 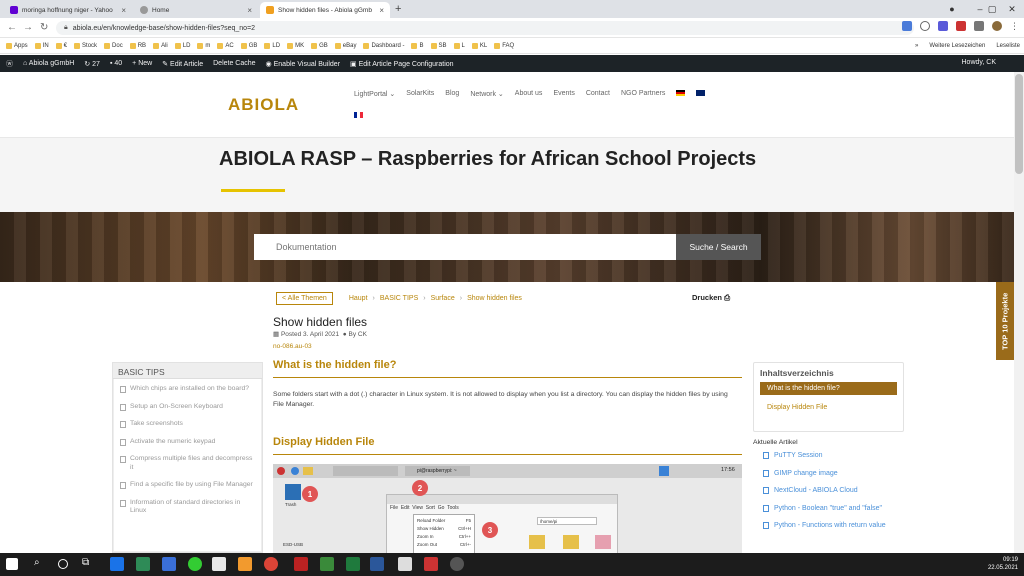 I want to click on edge-icon, so click(x=117, y=564).